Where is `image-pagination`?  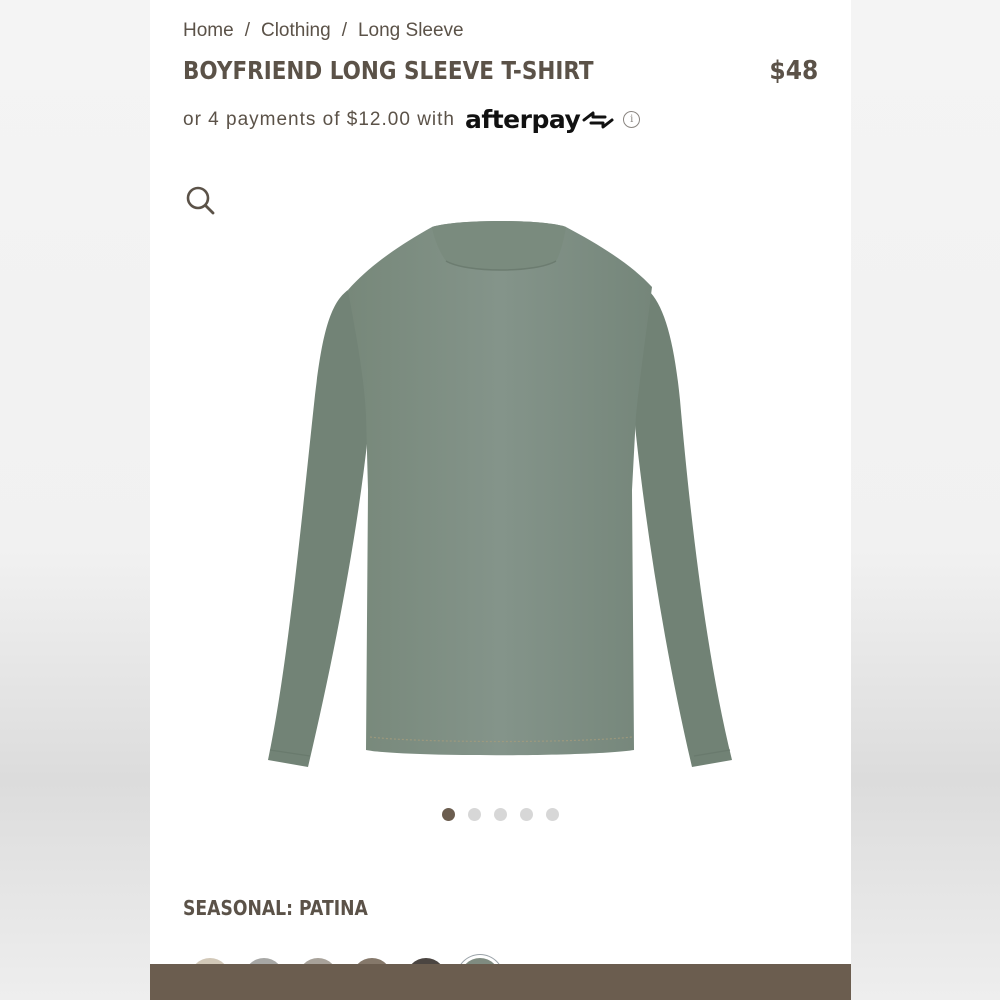 image-pagination is located at coordinates (500, 814).